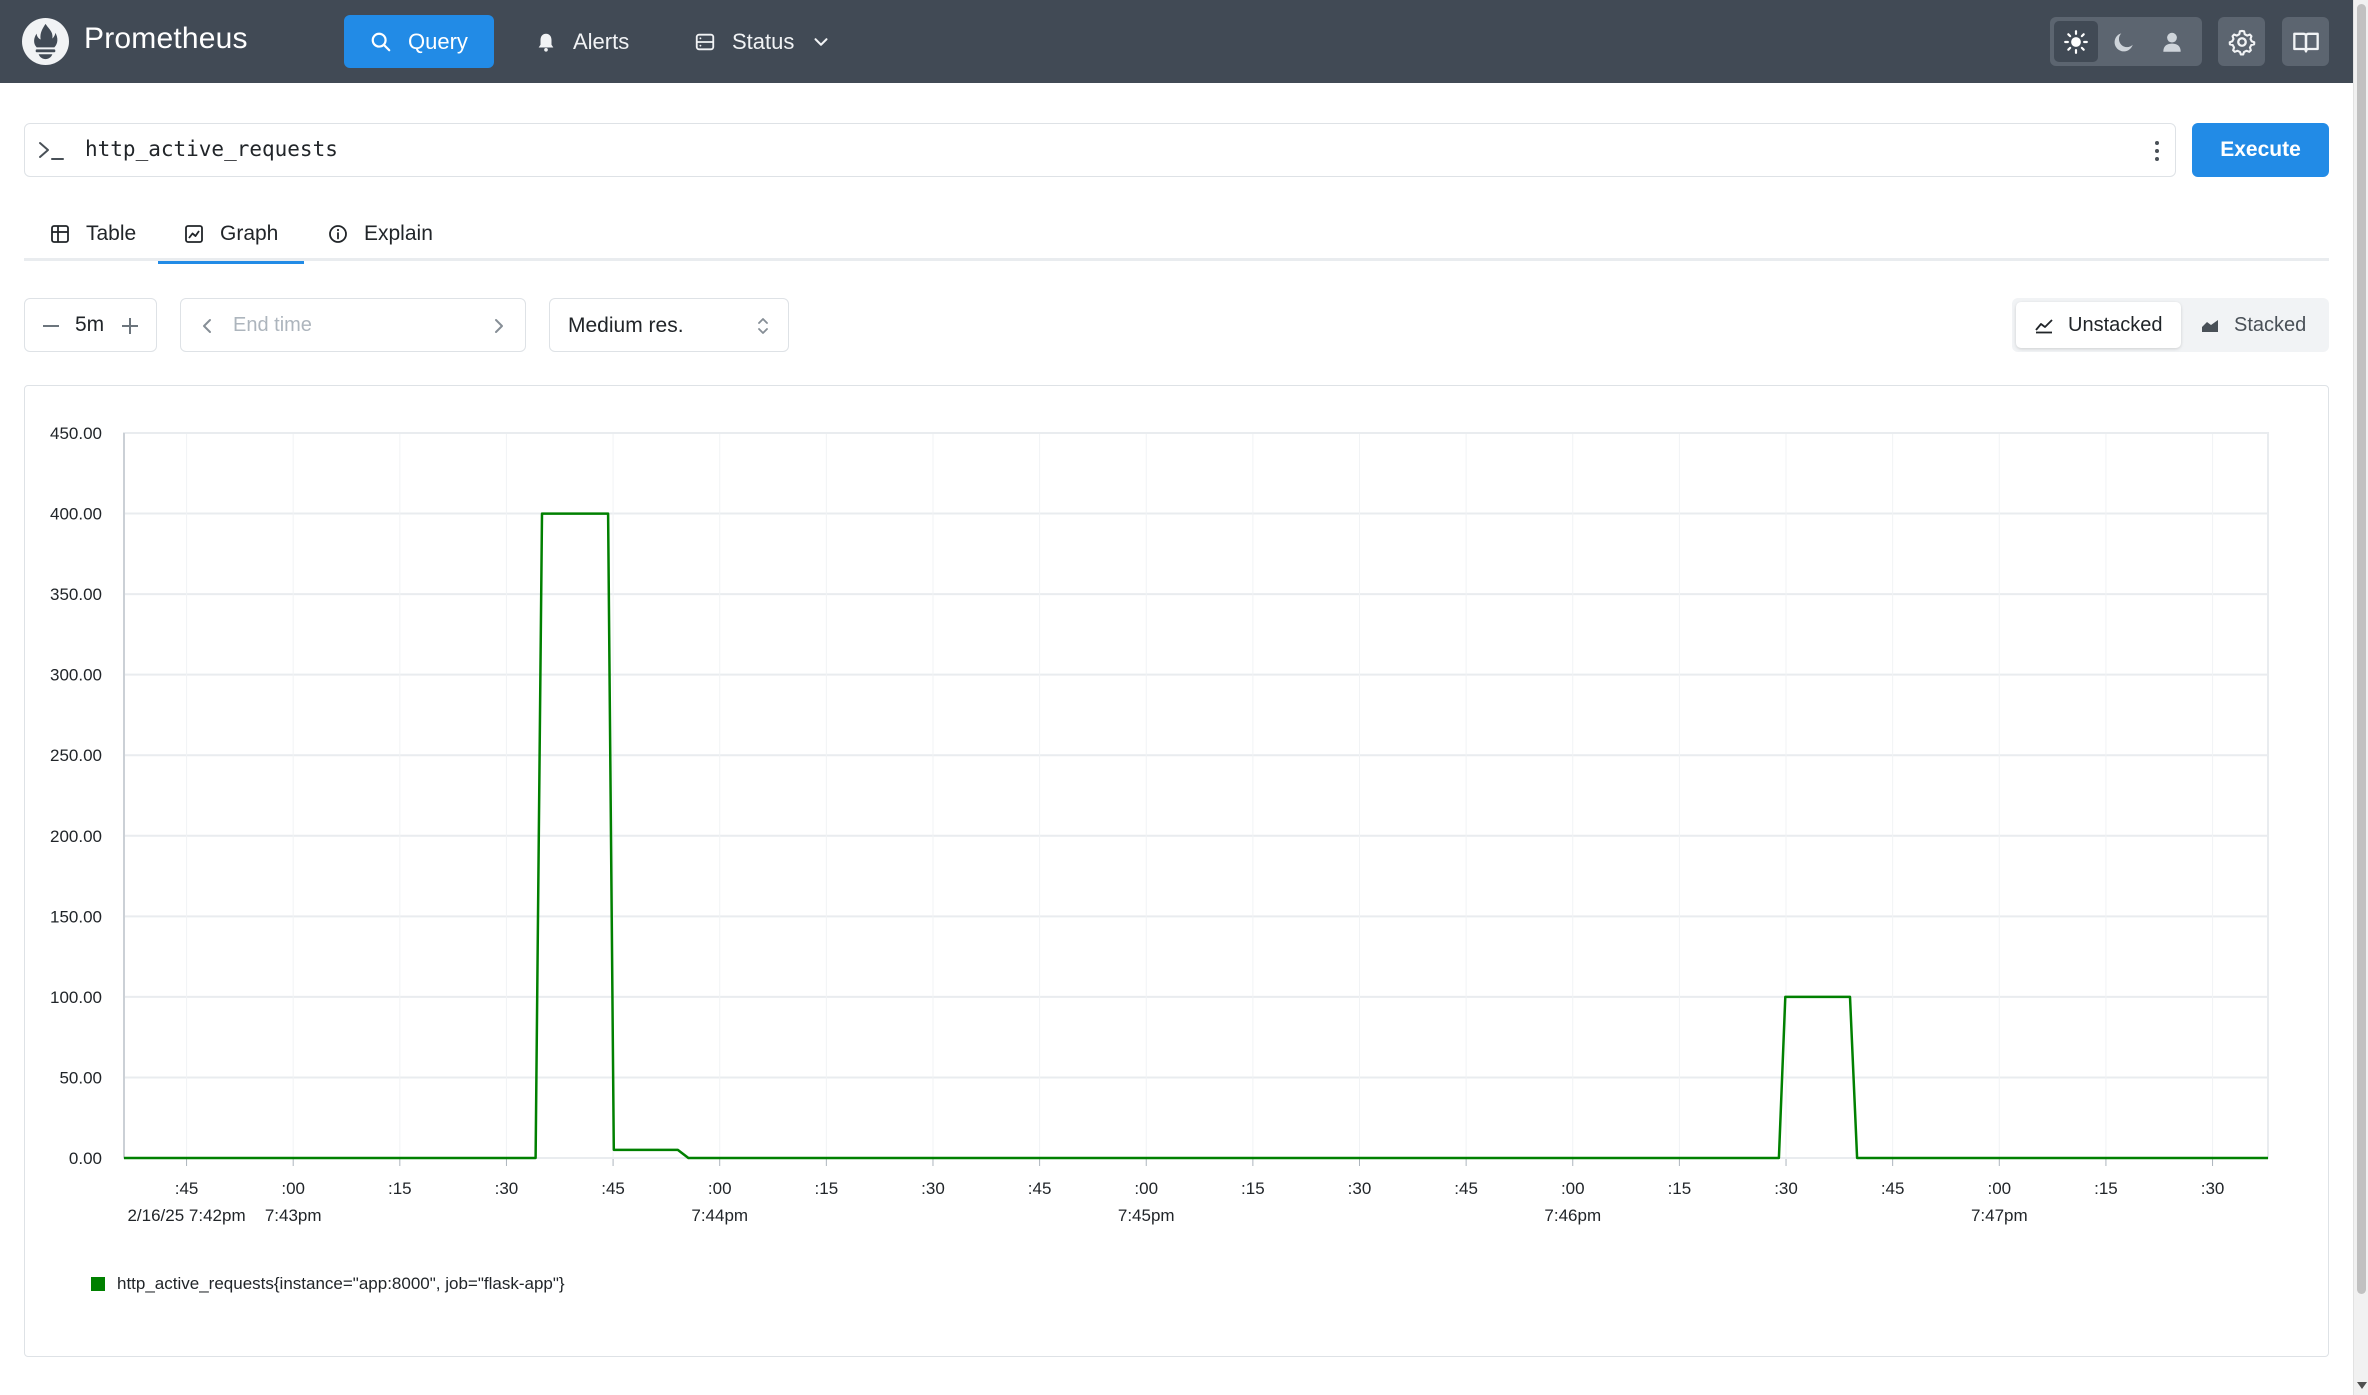  I want to click on series-color-swatch, so click(98, 1284).